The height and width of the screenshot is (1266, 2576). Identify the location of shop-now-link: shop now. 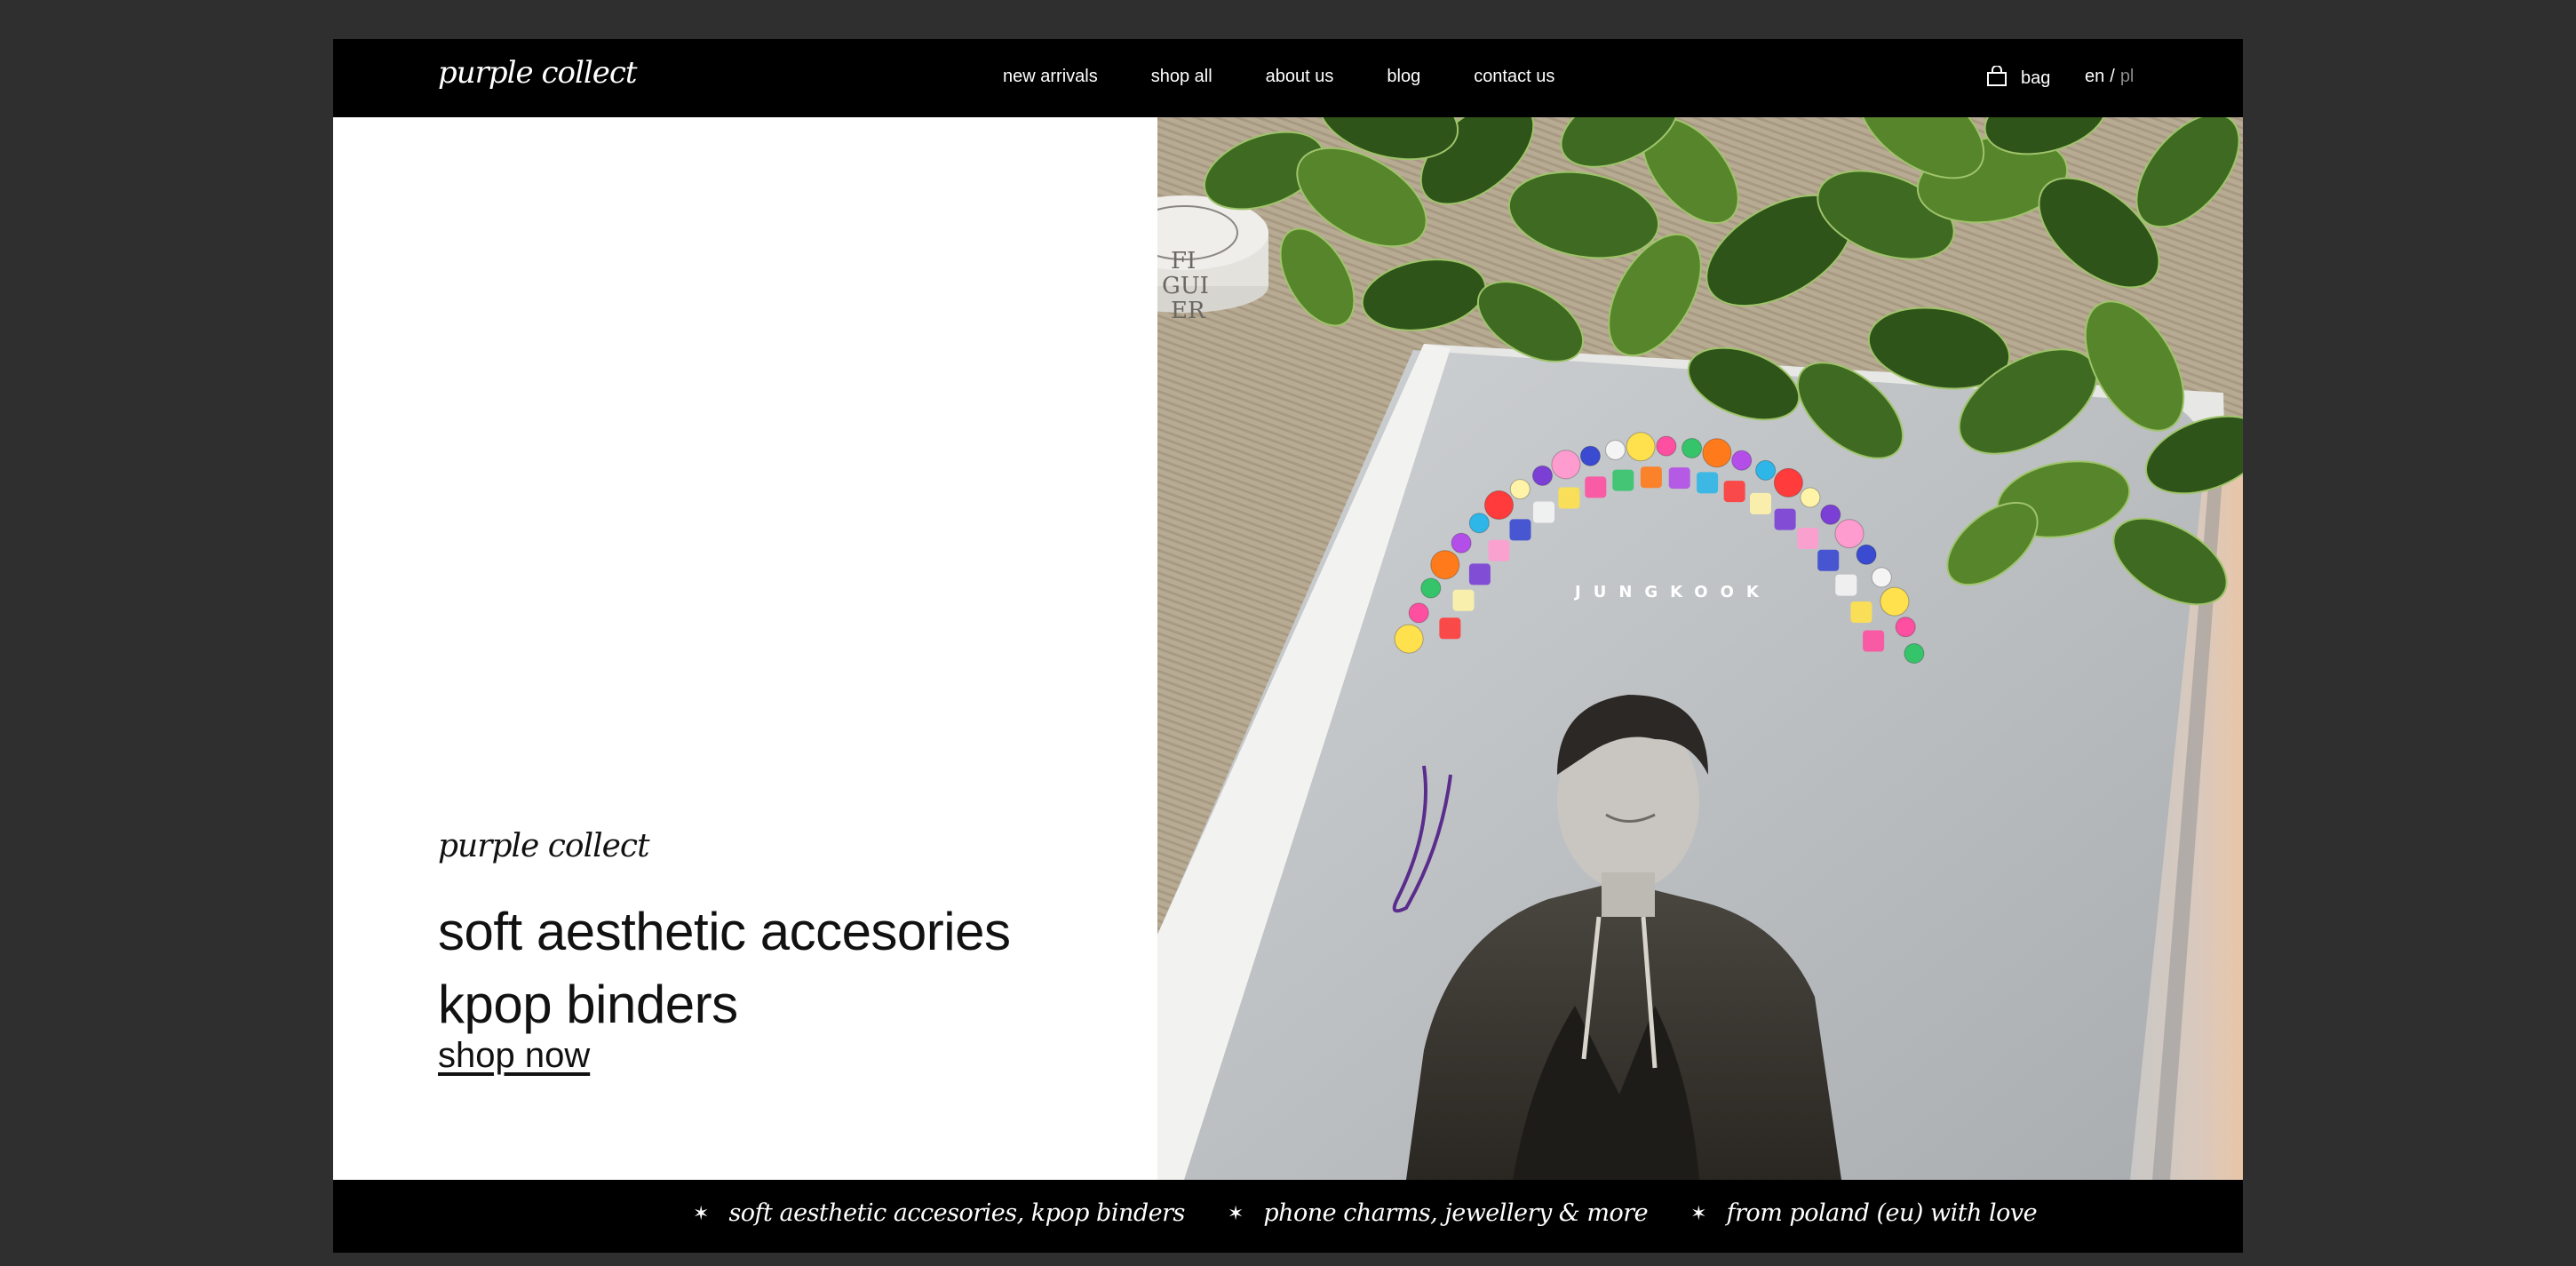
(514, 1056).